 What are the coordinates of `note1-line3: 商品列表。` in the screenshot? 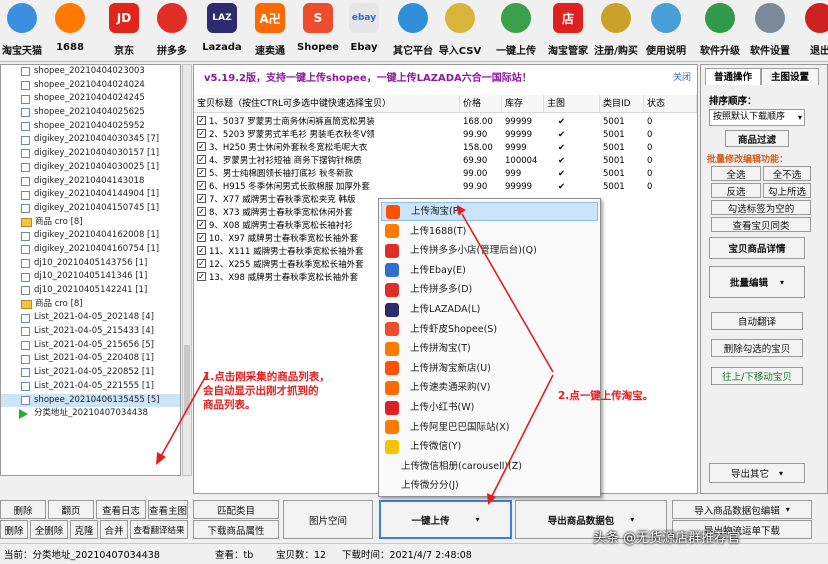 It's located at (229, 405).